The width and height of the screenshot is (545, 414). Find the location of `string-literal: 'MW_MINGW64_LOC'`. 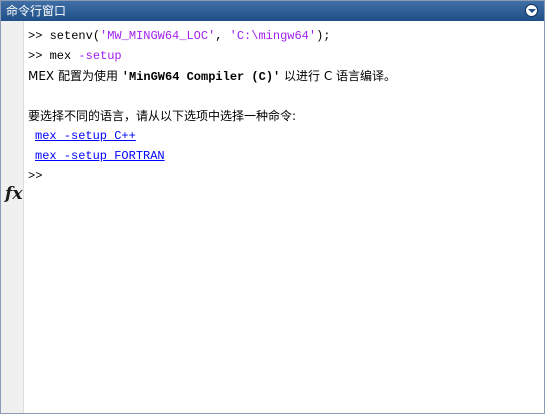

string-literal: 'MW_MINGW64_LOC' is located at coordinates (158, 36).